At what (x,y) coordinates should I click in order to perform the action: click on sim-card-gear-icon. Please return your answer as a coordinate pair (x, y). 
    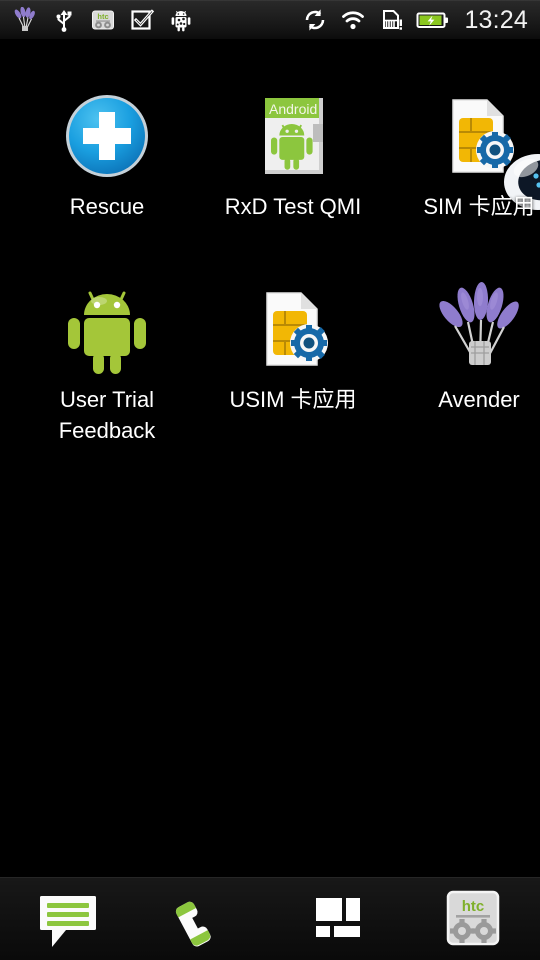
    Looking at the image, I should click on (479, 136).